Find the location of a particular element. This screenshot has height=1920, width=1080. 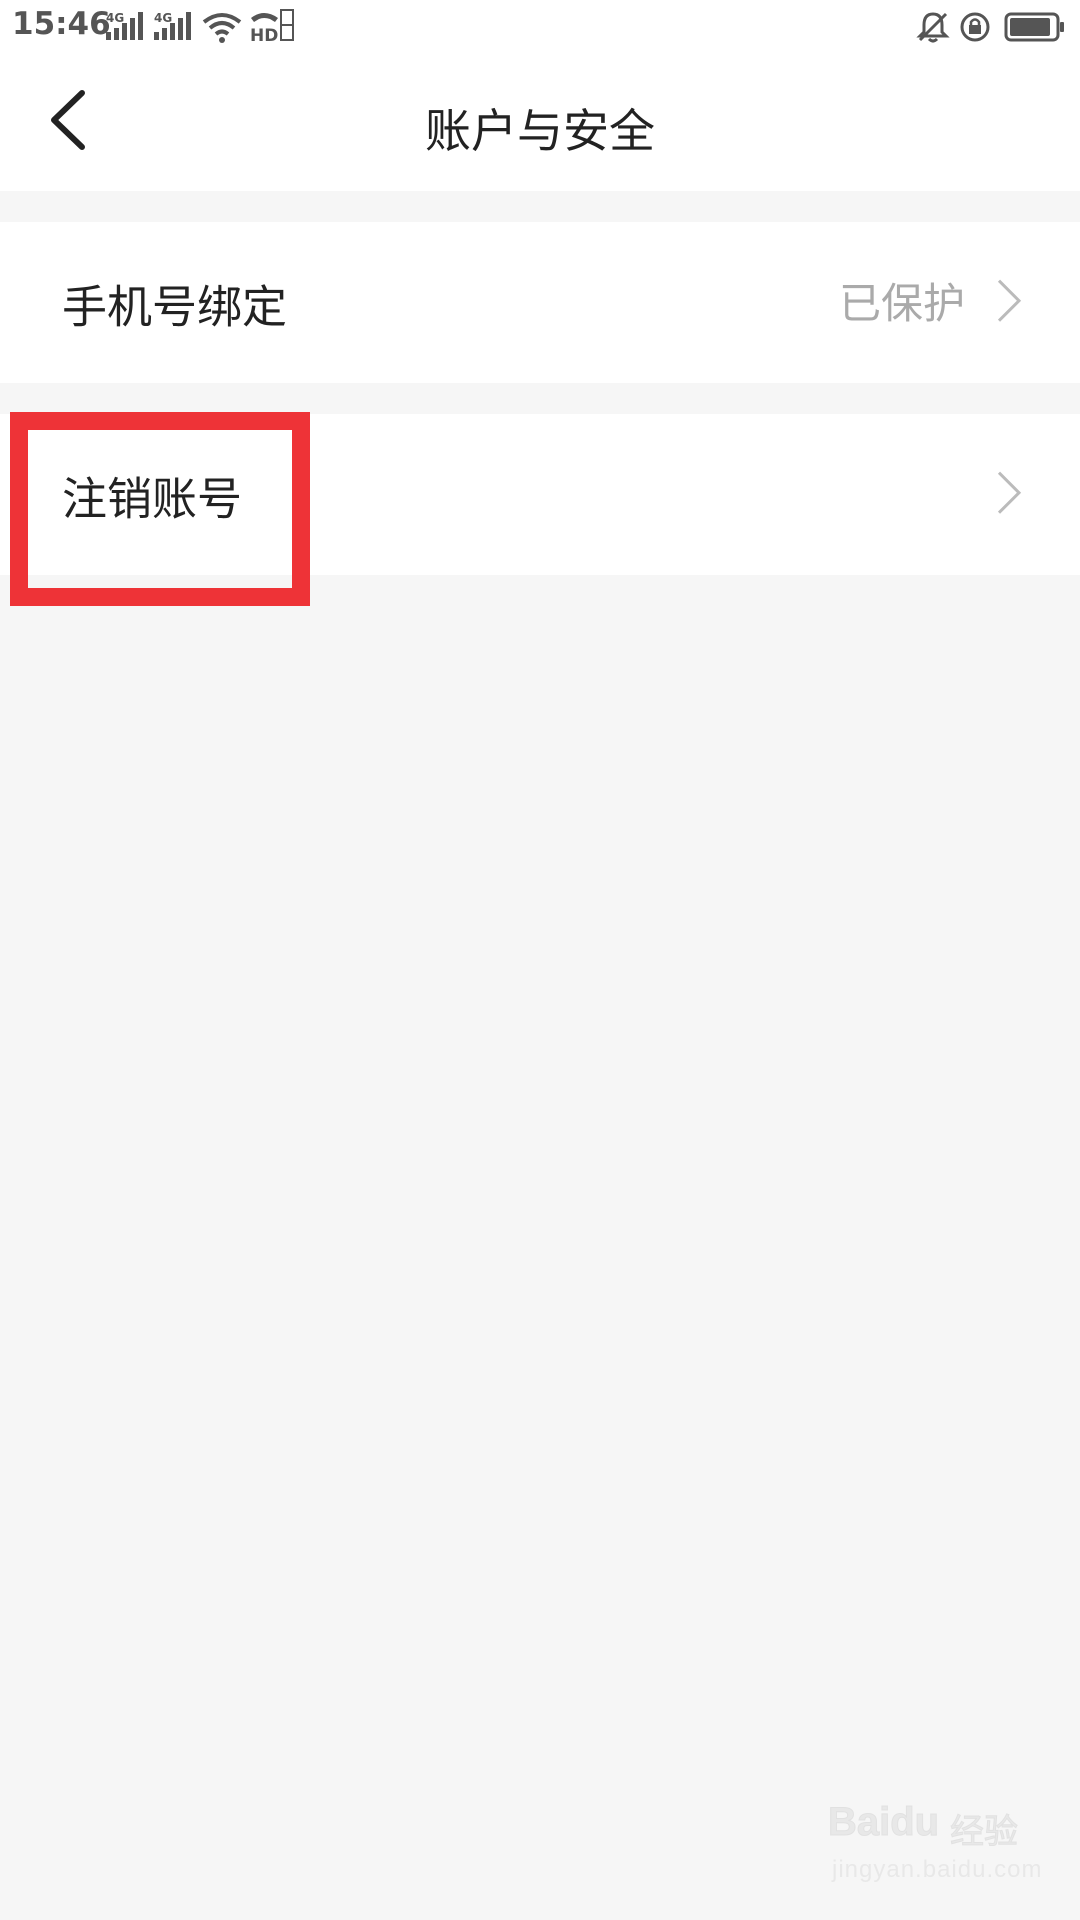

rotation-lock-icon is located at coordinates (975, 27).